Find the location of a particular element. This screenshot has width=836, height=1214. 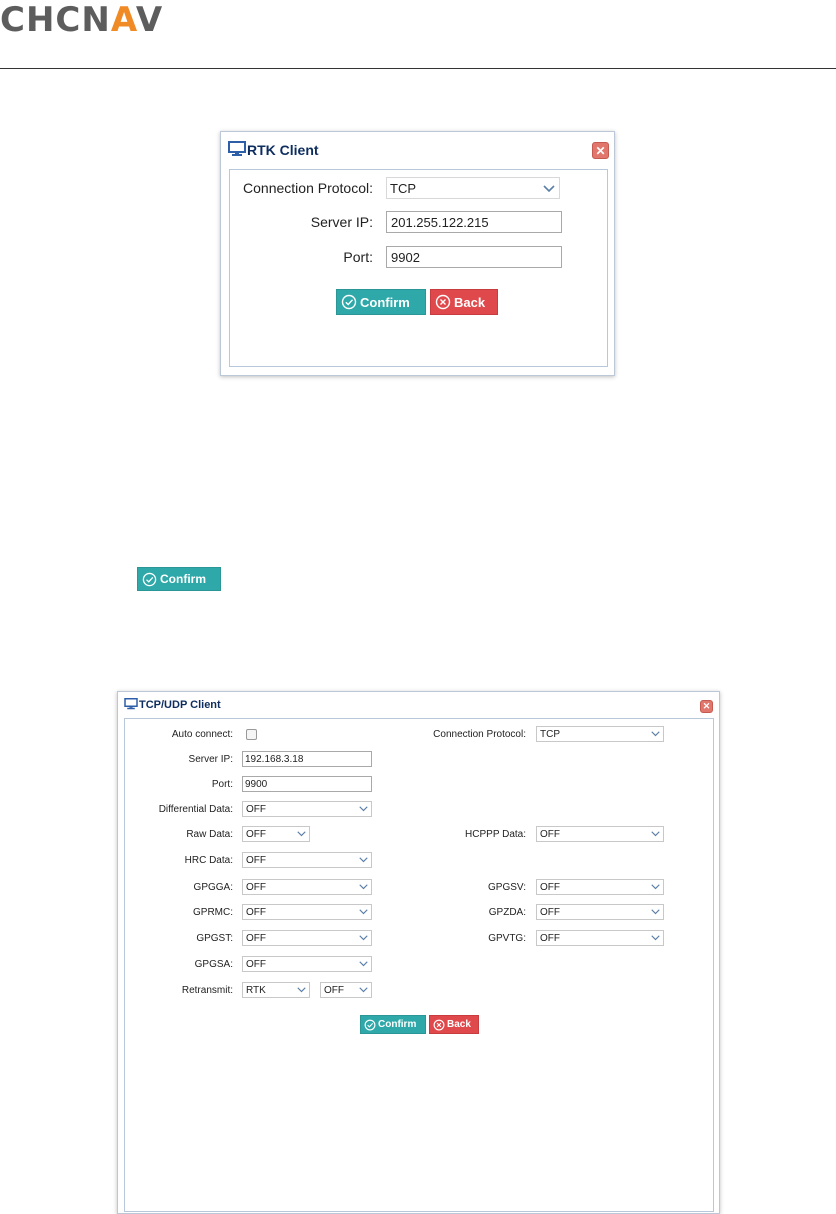

gpzda-value: OFF is located at coordinates (550, 912).